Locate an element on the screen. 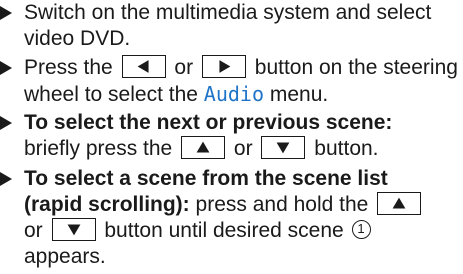 The width and height of the screenshot is (463, 274). step-text: button until desired scene is located at coordinates (224, 230).